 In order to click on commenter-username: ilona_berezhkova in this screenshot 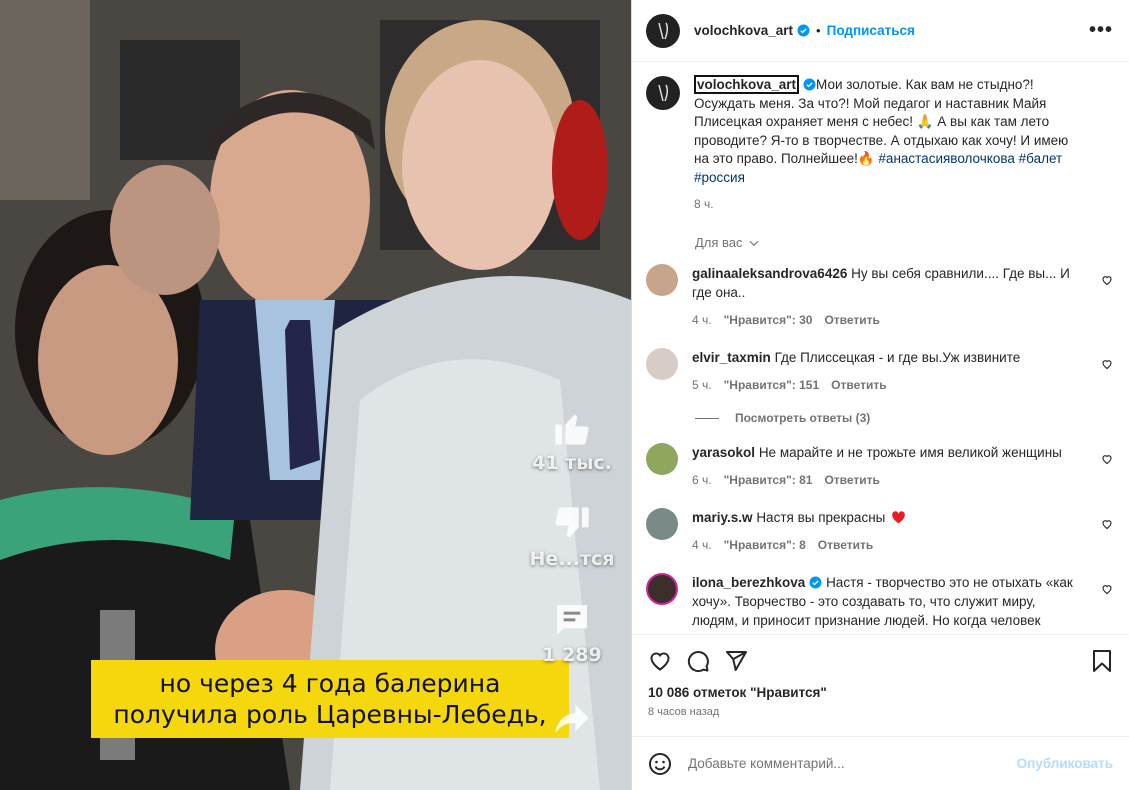, I will do `click(748, 582)`.